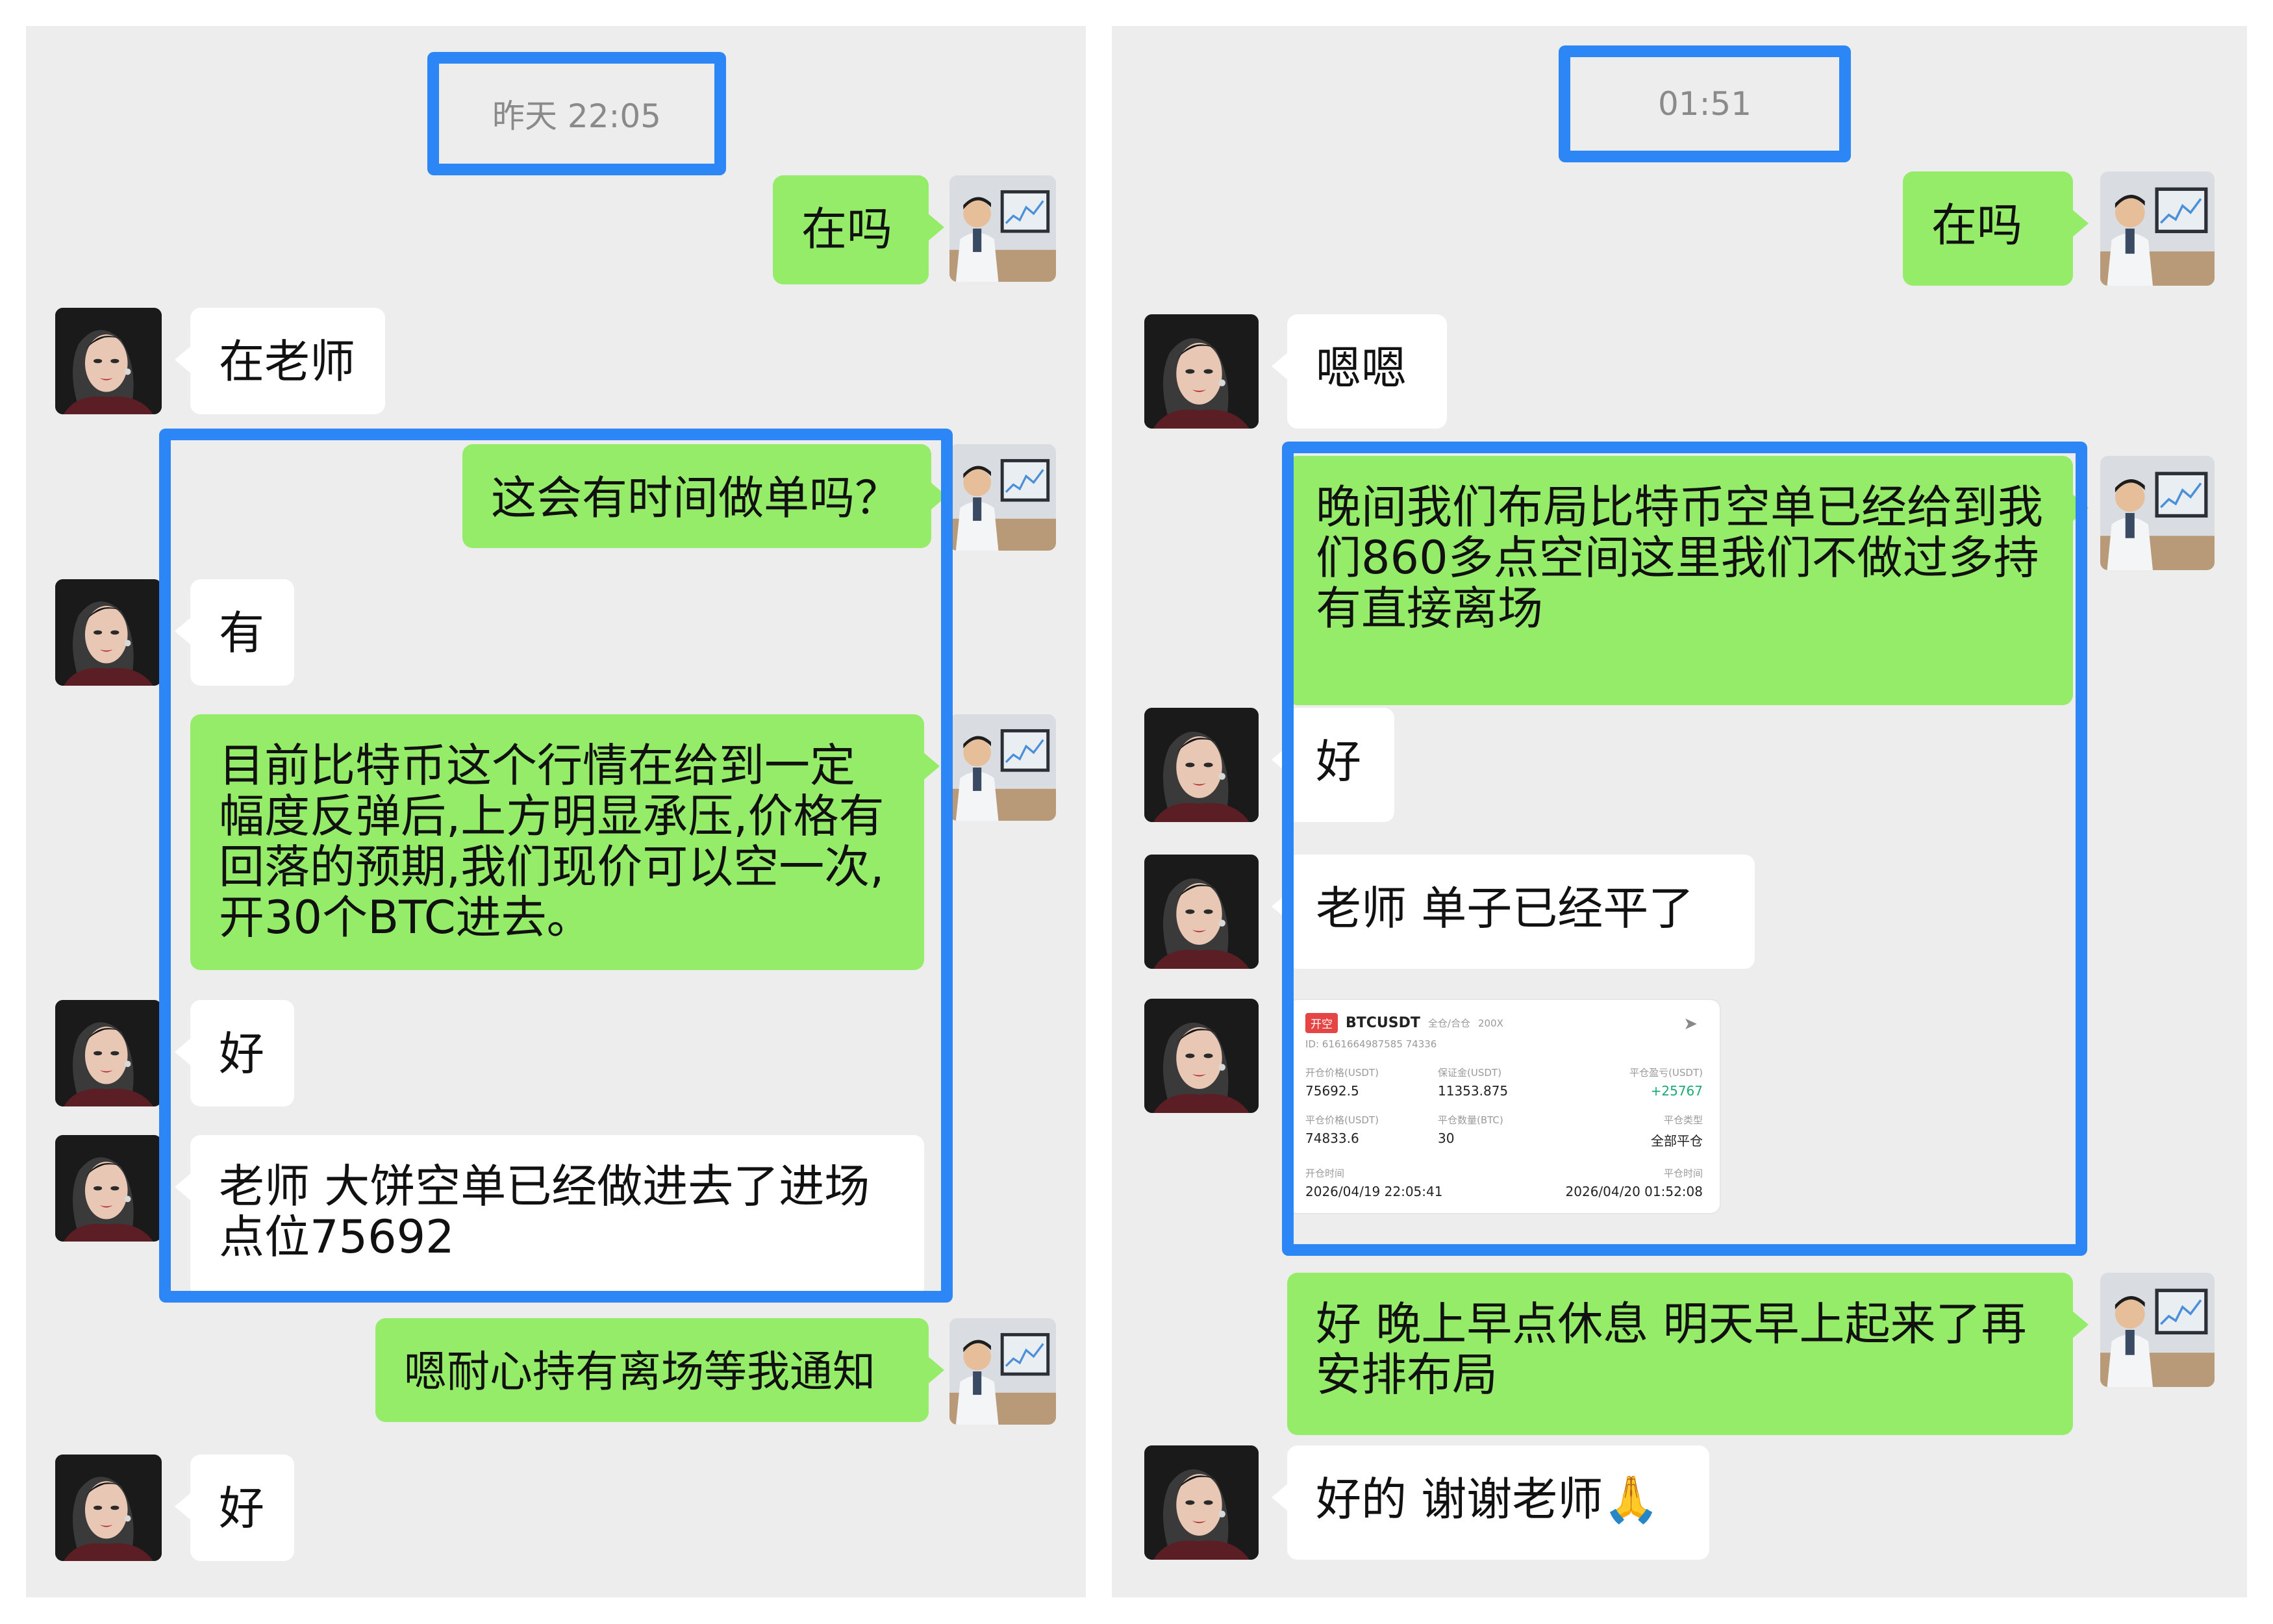  What do you see at coordinates (1690, 1024) in the screenshot?
I see `share-icon: ➤` at bounding box center [1690, 1024].